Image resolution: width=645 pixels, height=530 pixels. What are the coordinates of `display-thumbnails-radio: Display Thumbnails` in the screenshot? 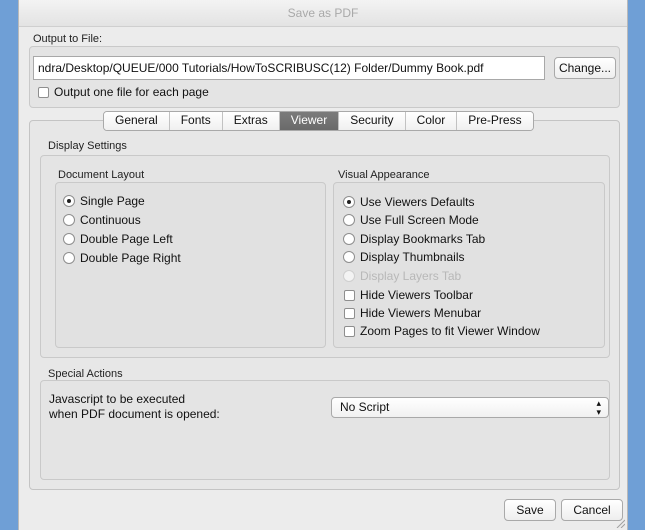 It's located at (404, 257).